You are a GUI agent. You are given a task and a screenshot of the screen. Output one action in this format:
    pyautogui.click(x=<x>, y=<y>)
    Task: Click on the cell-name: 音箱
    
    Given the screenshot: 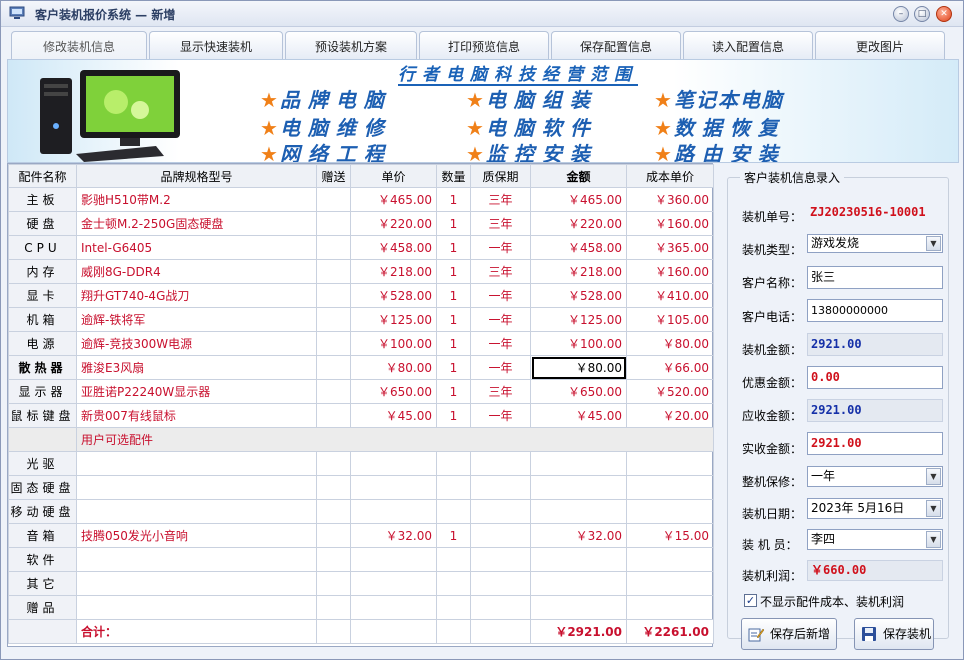 What is the action you would take?
    pyautogui.click(x=42, y=535)
    